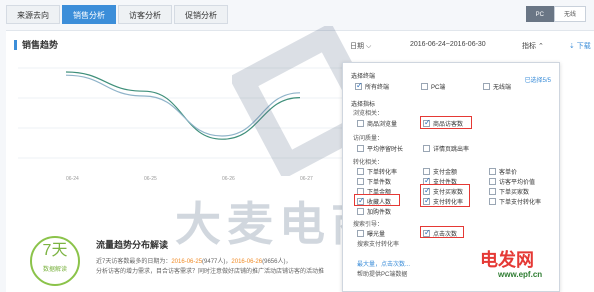 This screenshot has height=292, width=594. What do you see at coordinates (217, 262) in the screenshot?
I see `interpretation-text: (9477人)，` at bounding box center [217, 262].